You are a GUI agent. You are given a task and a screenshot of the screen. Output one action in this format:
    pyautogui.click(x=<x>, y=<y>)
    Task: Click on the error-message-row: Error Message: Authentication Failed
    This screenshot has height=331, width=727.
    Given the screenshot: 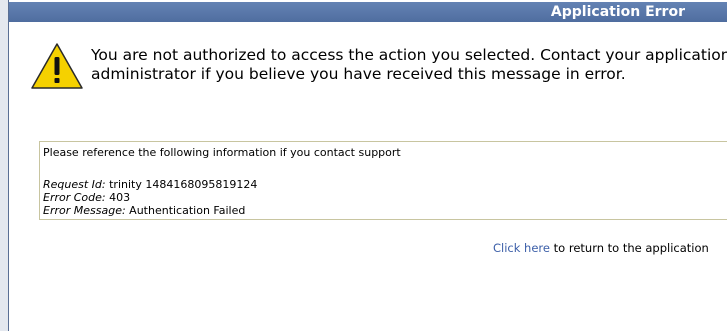 What is the action you would take?
    pyautogui.click(x=144, y=210)
    